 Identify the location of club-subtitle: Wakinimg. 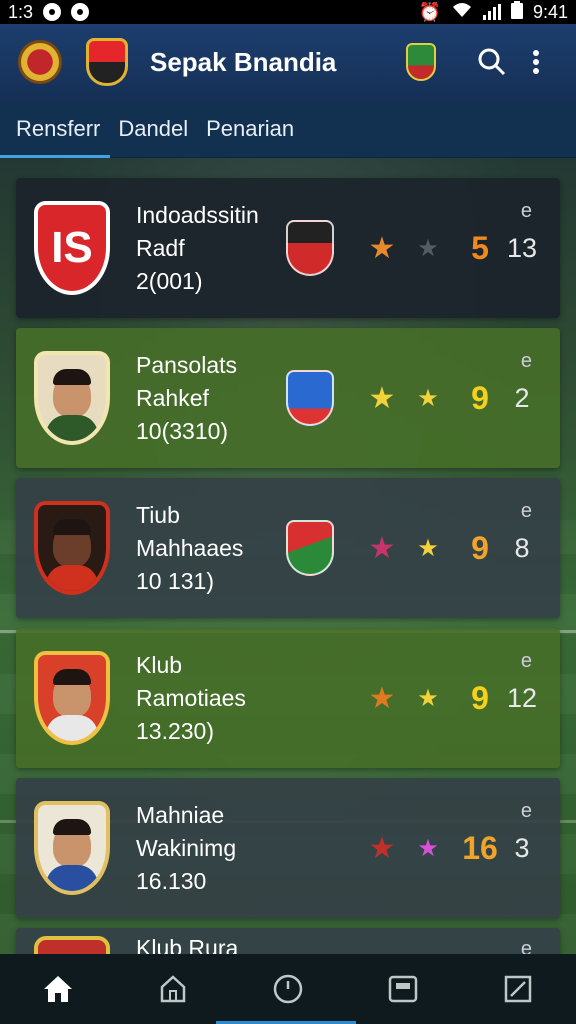
(186, 847).